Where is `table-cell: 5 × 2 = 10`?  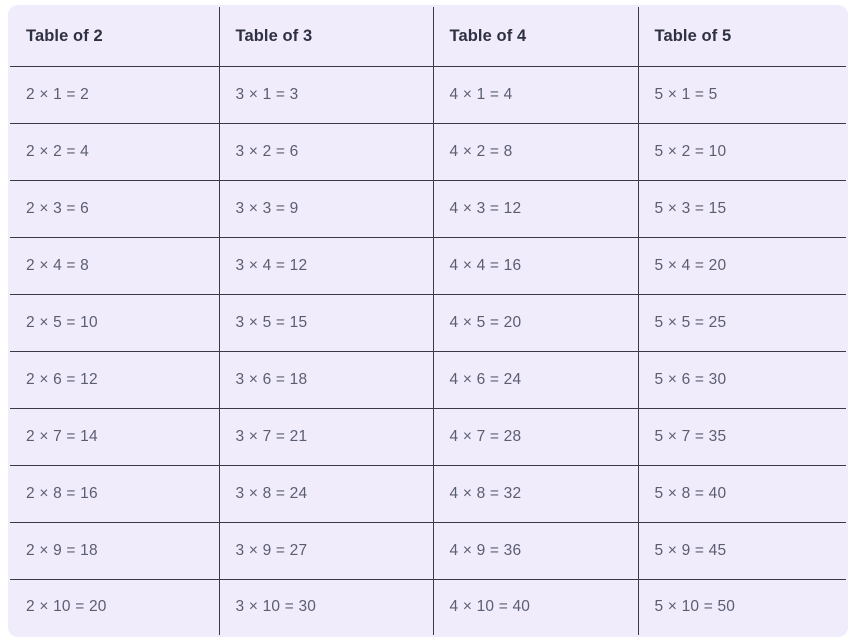 table-cell: 5 × 2 = 10 is located at coordinates (741, 151).